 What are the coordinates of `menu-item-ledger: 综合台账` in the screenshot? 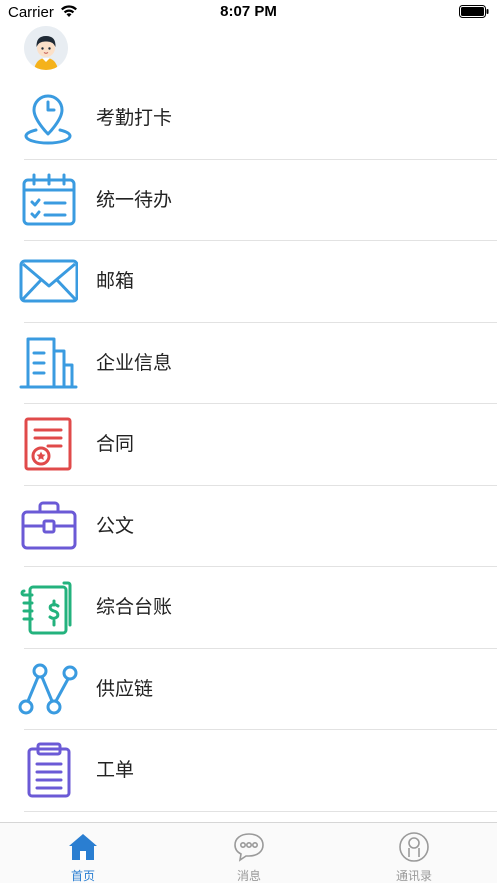 It's located at (248, 608).